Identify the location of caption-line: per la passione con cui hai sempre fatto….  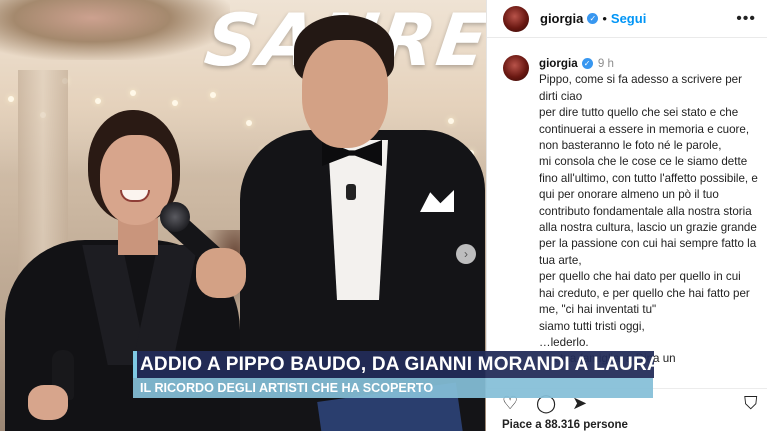
(648, 252).